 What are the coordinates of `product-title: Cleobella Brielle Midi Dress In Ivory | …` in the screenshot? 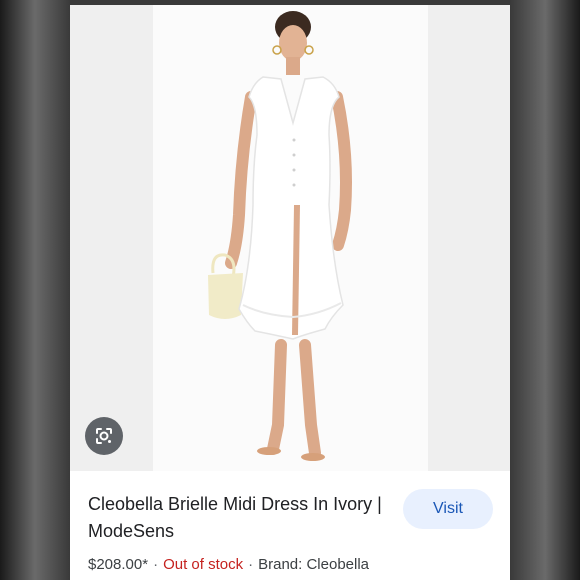 It's located at (238, 518).